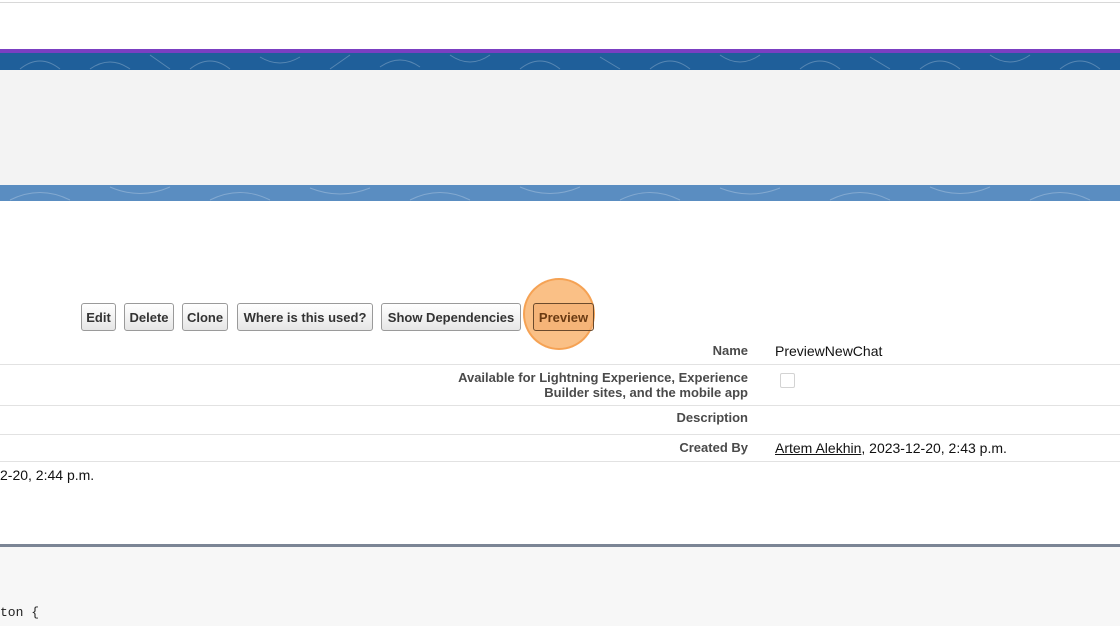 The height and width of the screenshot is (626, 1120). I want to click on created-by-label: Created By, so click(713, 447).